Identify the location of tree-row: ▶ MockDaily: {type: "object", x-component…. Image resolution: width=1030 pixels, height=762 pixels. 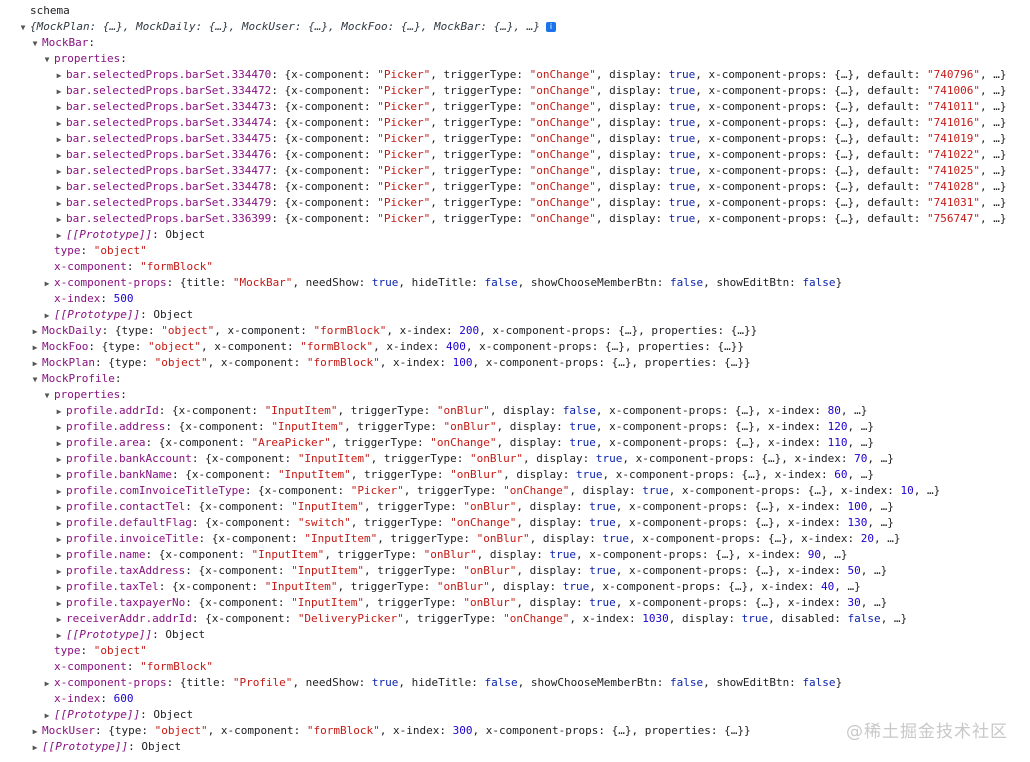
(515, 331).